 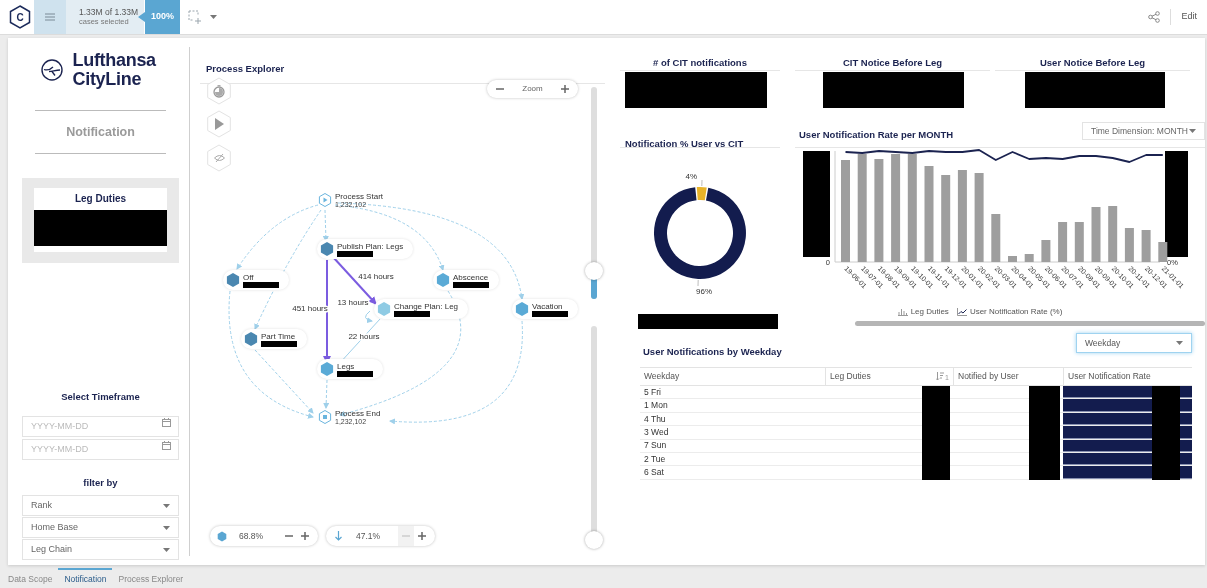 I want to click on table-cell: 1 Mon, so click(x=656, y=405).